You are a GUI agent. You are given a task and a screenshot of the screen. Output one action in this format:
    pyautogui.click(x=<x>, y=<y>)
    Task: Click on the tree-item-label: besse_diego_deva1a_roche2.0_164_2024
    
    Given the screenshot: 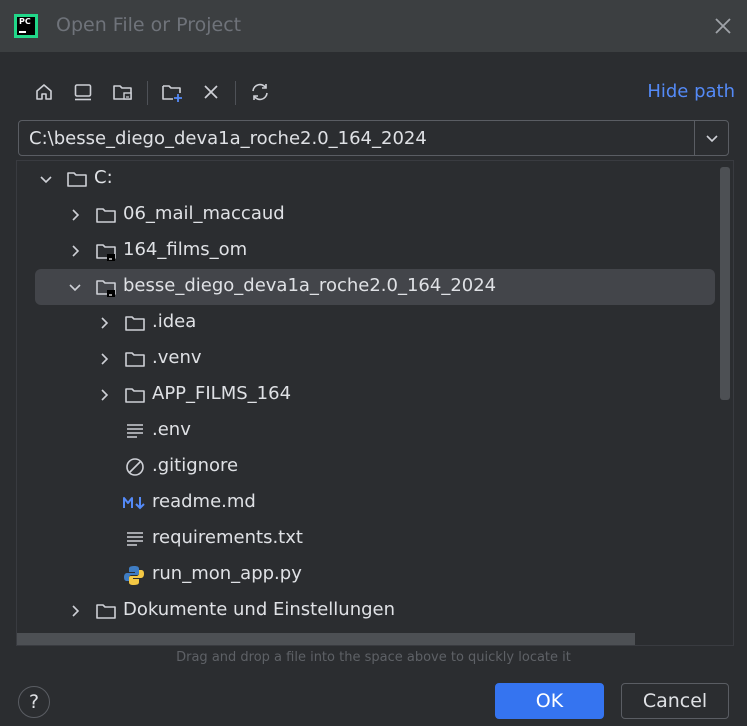 What is the action you would take?
    pyautogui.click(x=310, y=285)
    